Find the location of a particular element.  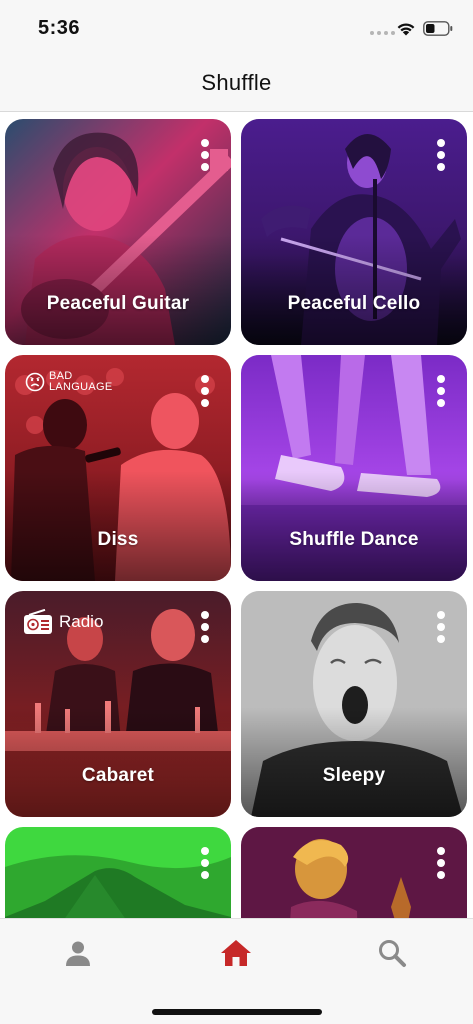

search-icon is located at coordinates (392, 953).